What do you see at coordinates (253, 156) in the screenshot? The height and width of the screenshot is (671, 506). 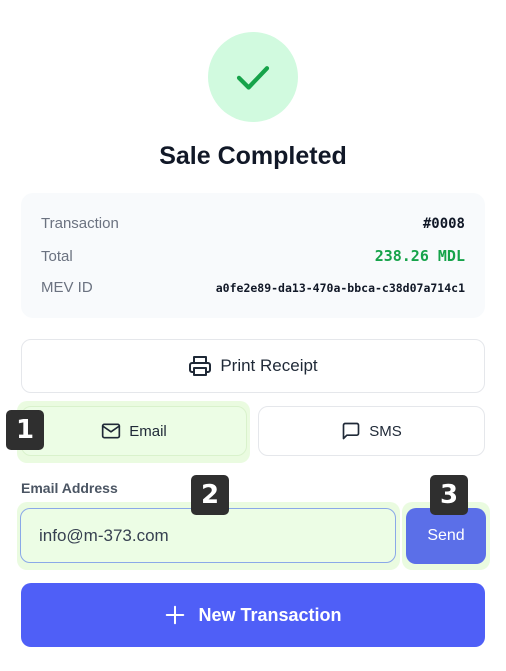 I see `page-title: Sale Completed` at bounding box center [253, 156].